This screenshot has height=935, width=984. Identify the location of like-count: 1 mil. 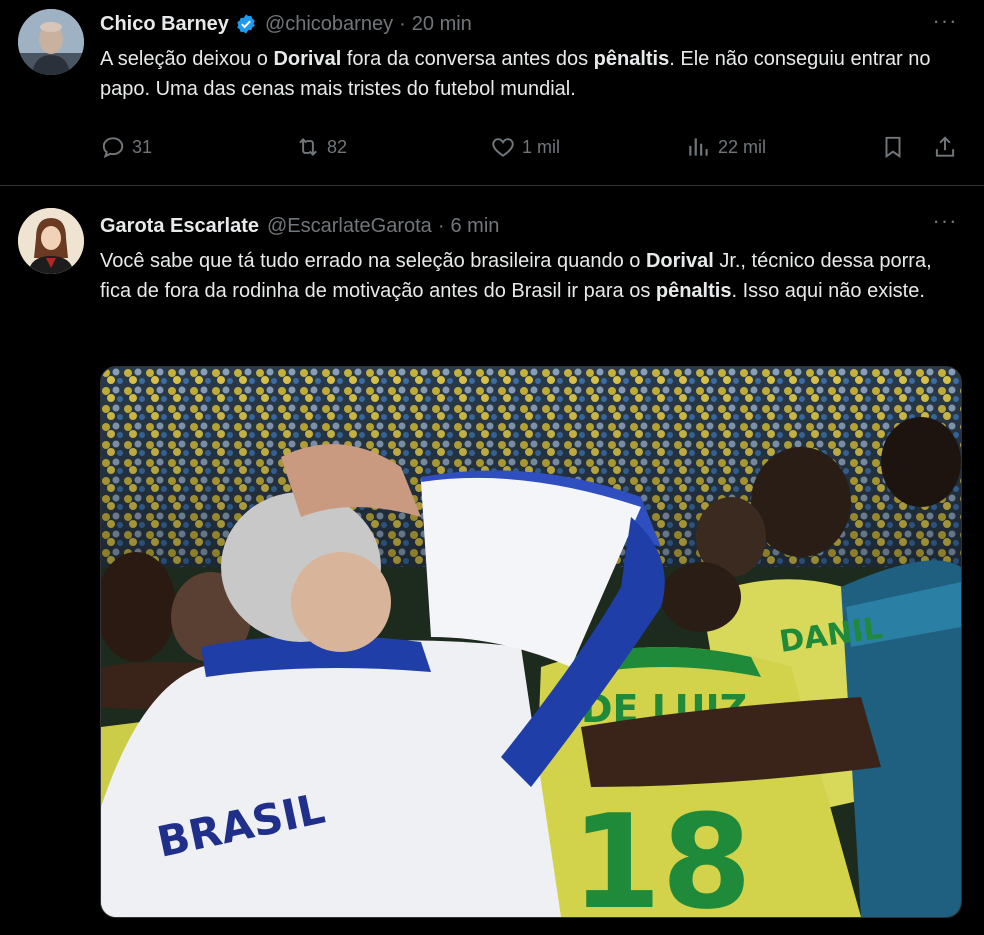
(541, 146).